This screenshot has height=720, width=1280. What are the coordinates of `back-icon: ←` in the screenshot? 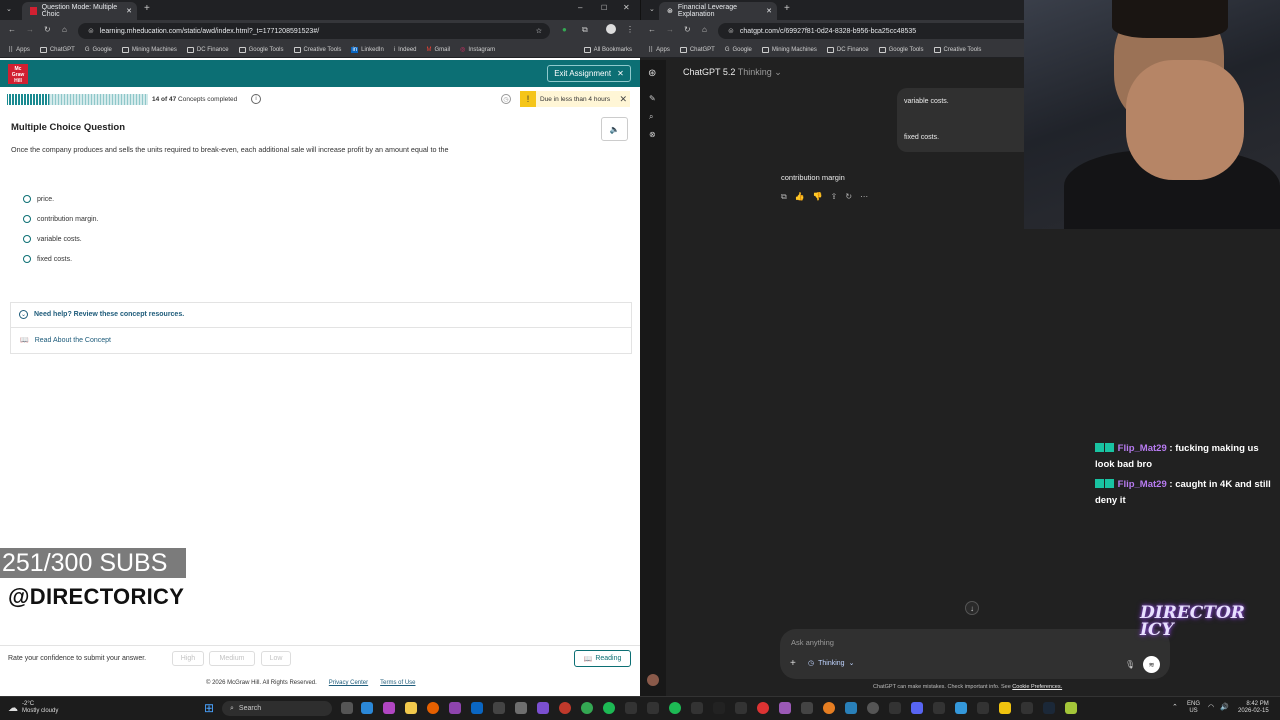 It's located at (12, 29).